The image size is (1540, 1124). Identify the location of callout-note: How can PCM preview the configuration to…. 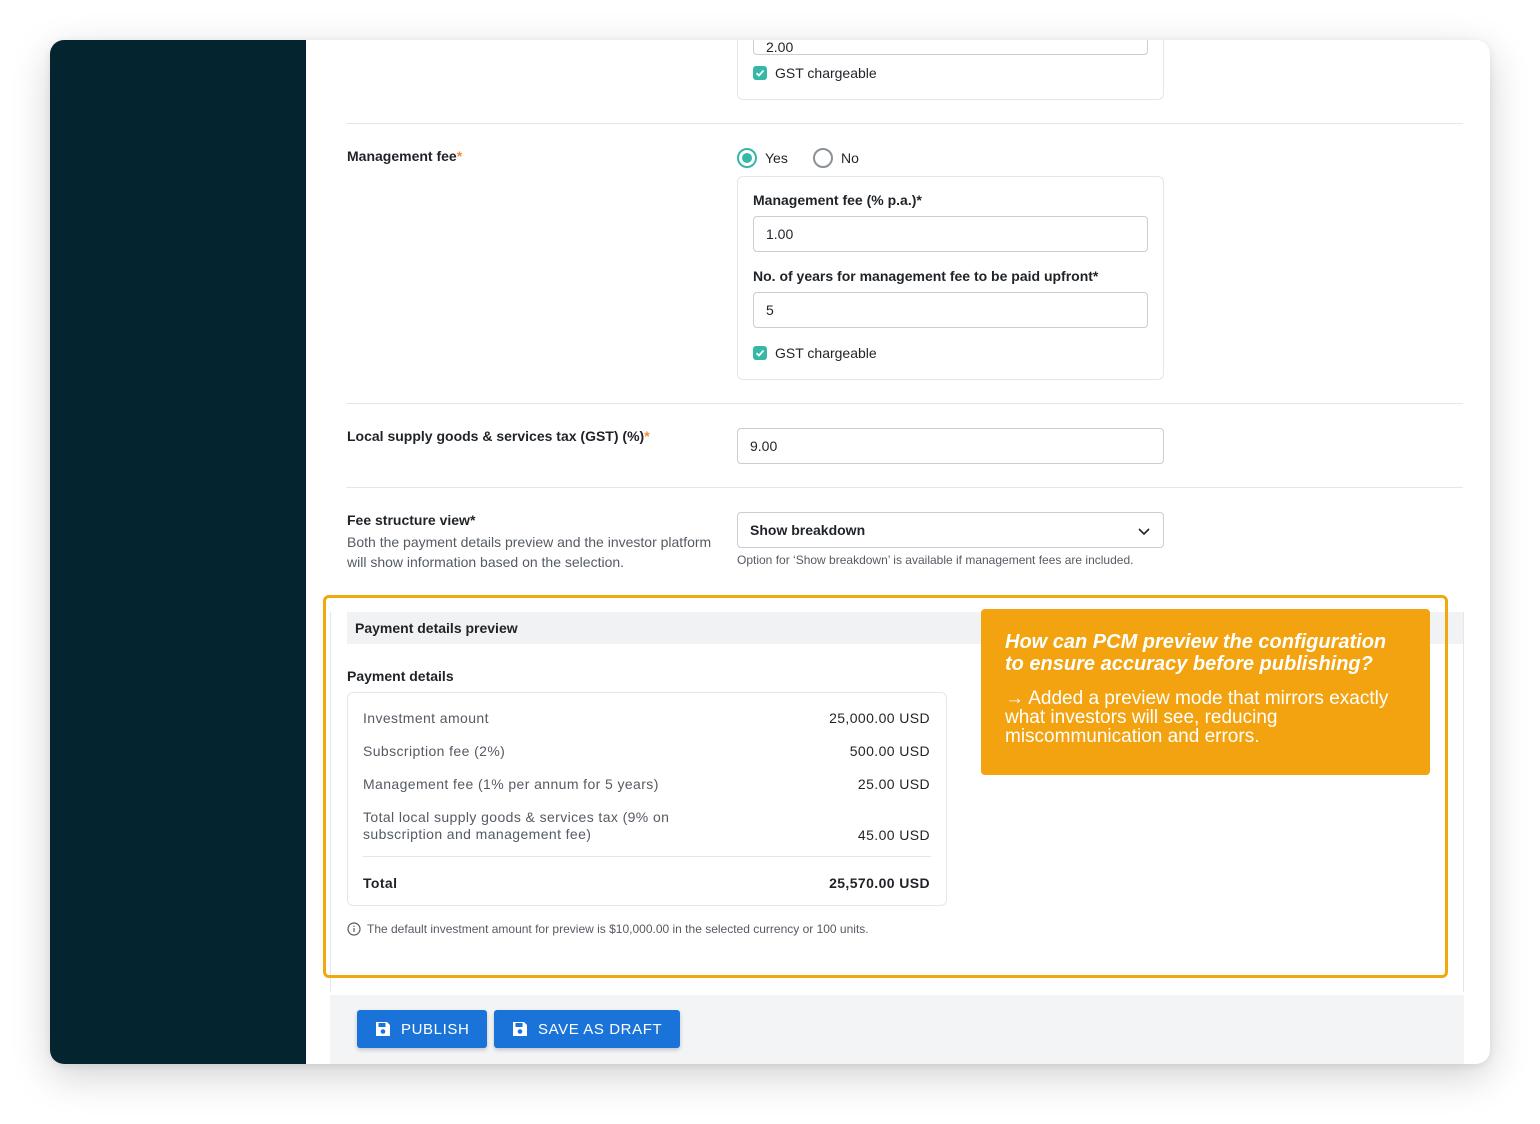
(1205, 692).